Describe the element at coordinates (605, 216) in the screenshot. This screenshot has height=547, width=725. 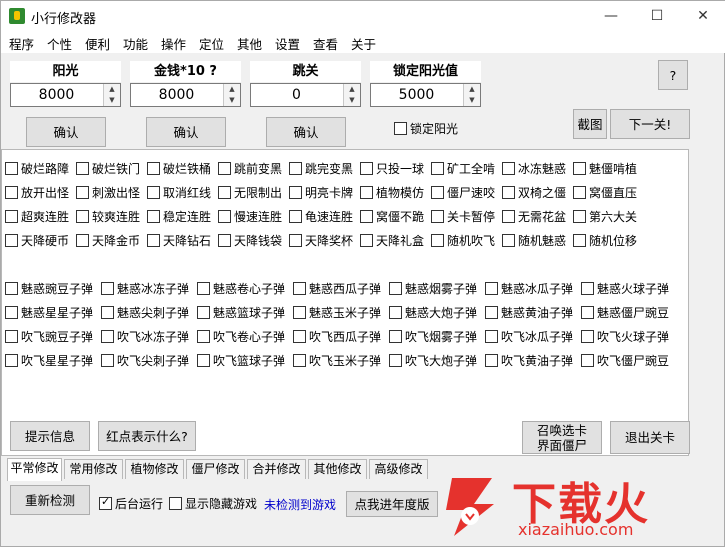
I see `option-checkbox: 第六大关` at that location.